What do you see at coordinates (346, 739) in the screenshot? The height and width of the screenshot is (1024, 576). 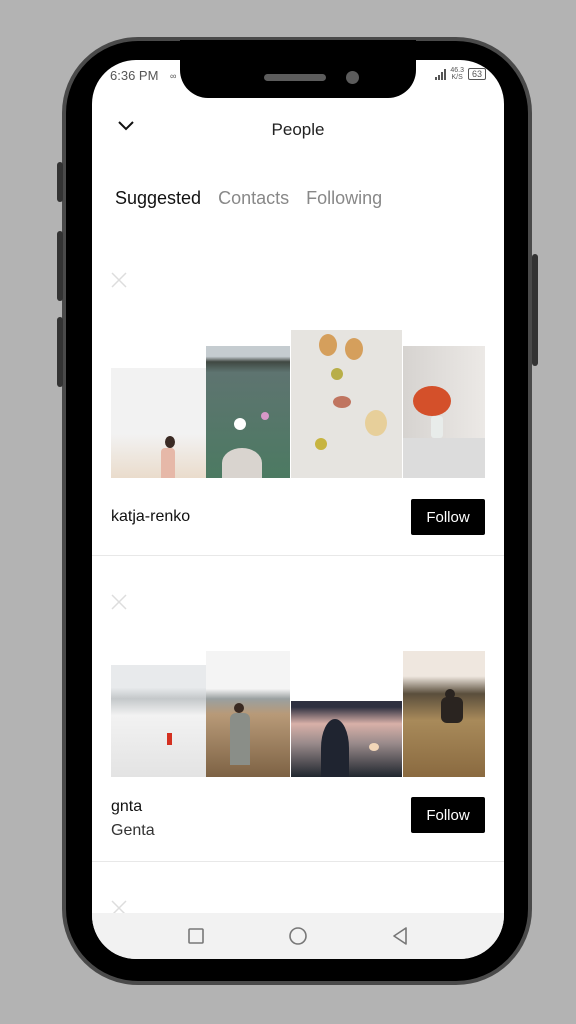 I see `photo-sunset-silhouette` at bounding box center [346, 739].